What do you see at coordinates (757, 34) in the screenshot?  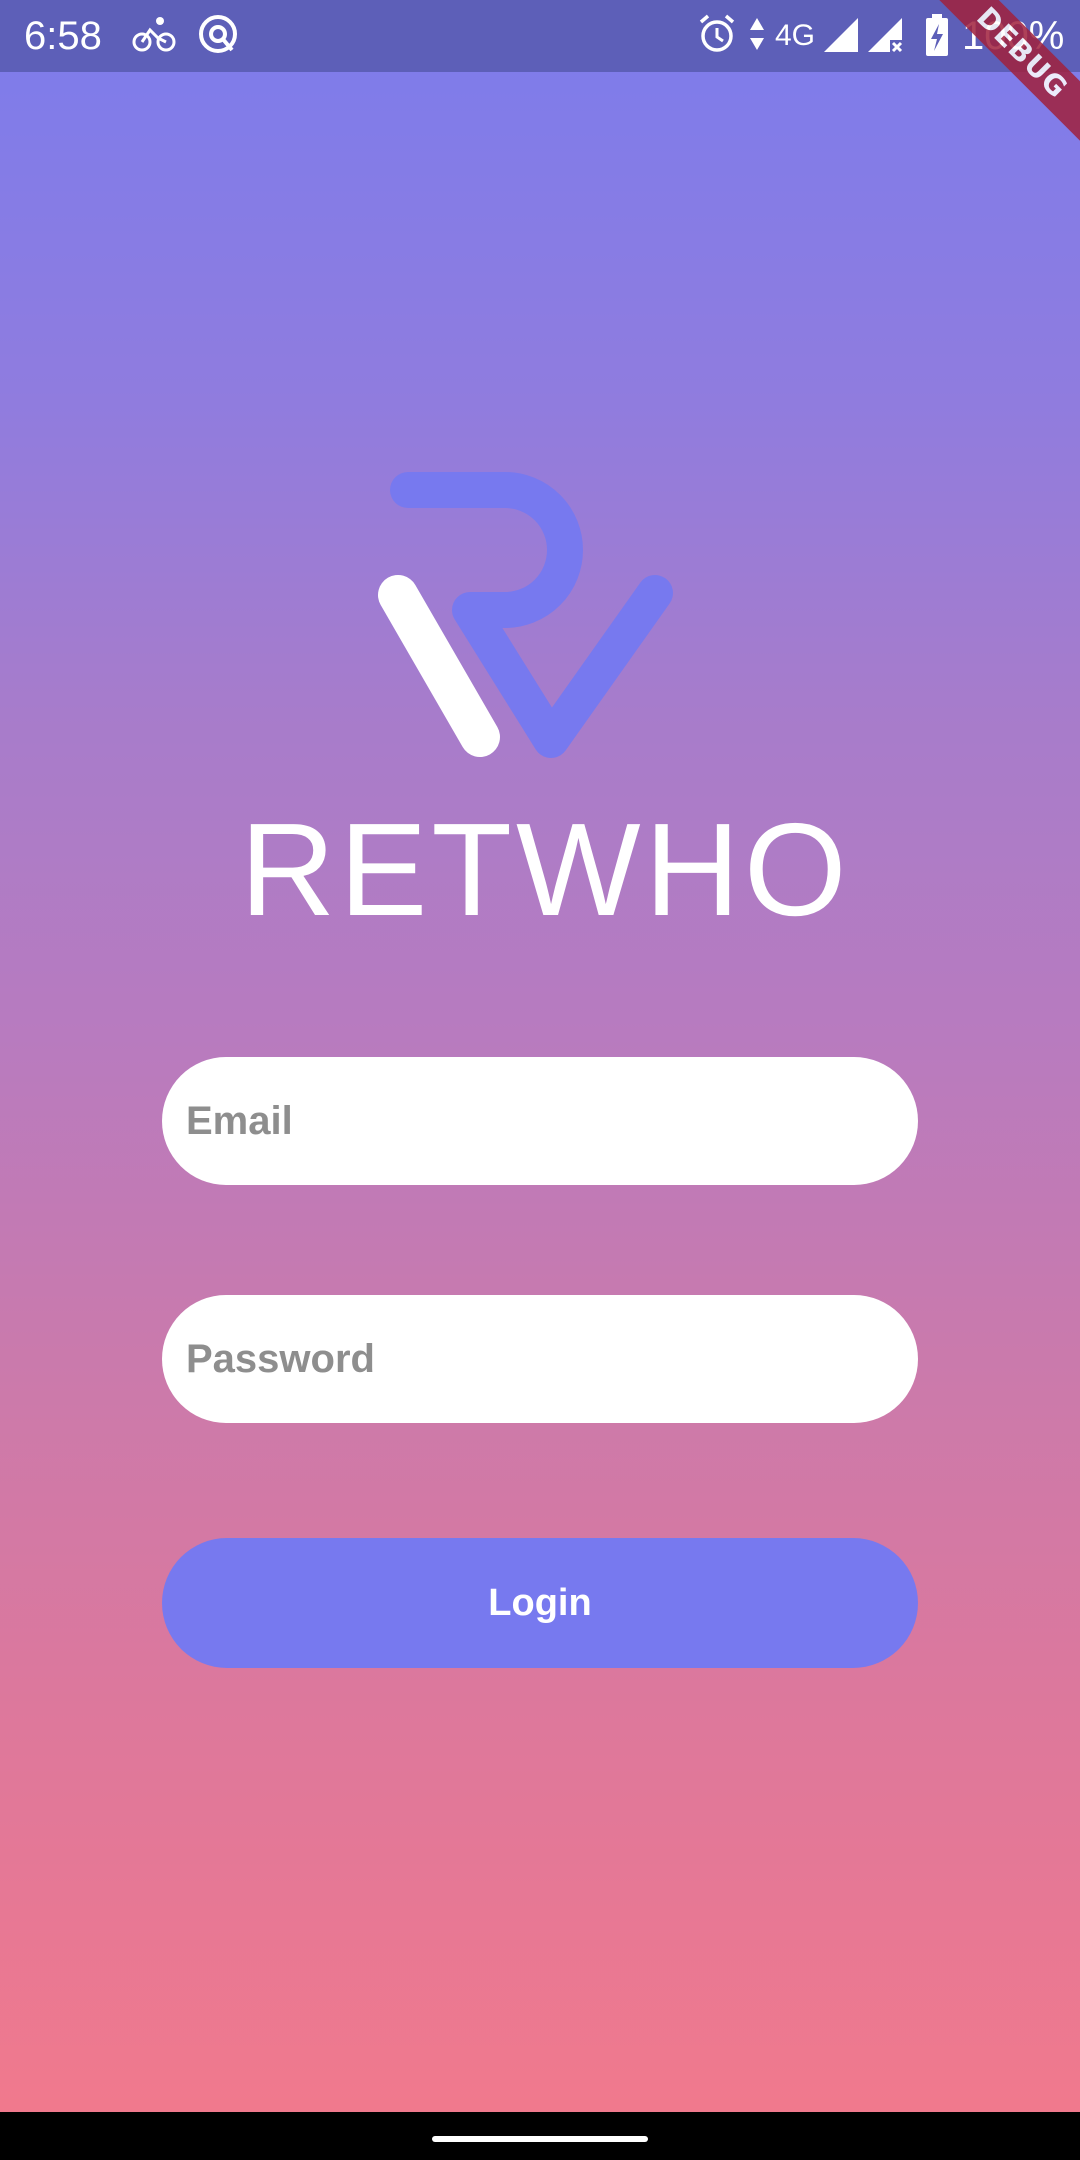 I see `data-arrows-icon` at bounding box center [757, 34].